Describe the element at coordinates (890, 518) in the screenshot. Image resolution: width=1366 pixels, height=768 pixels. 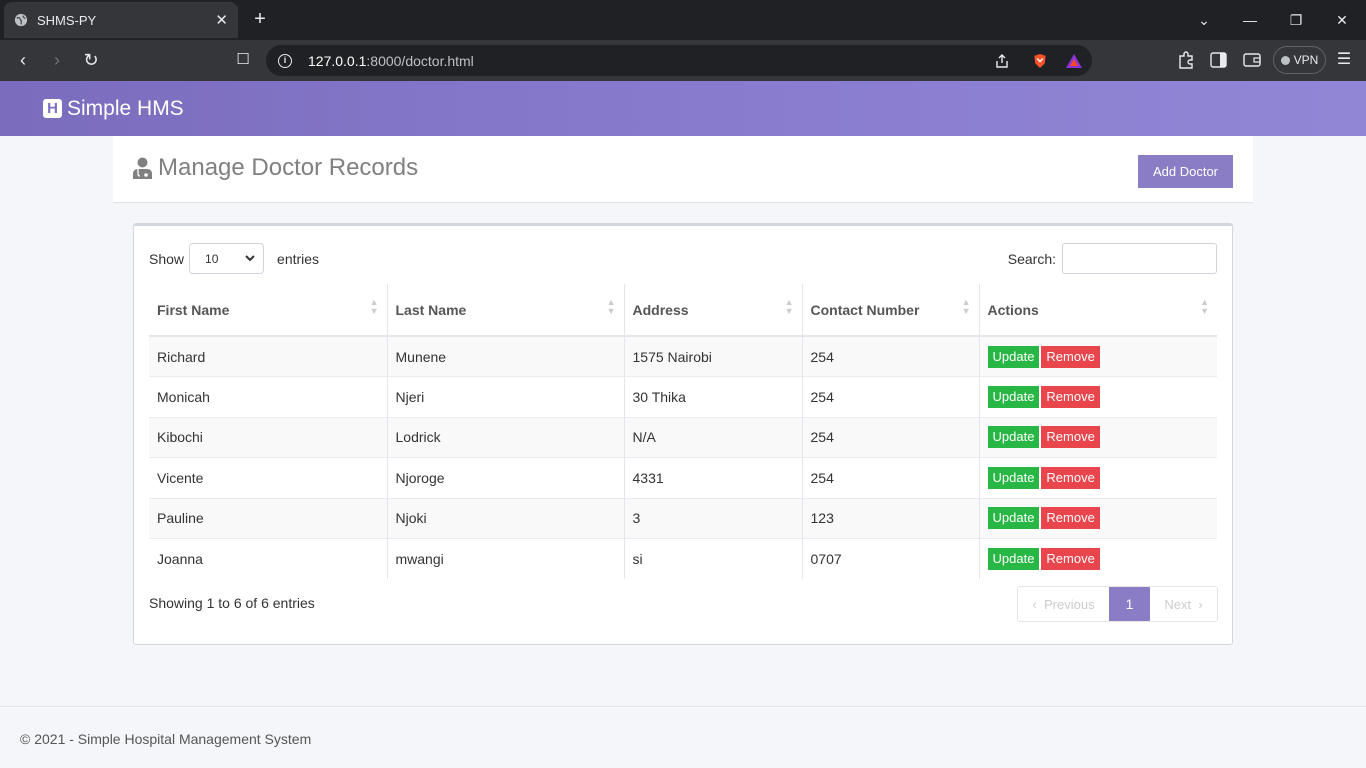
I see `contact-cell: 123` at that location.